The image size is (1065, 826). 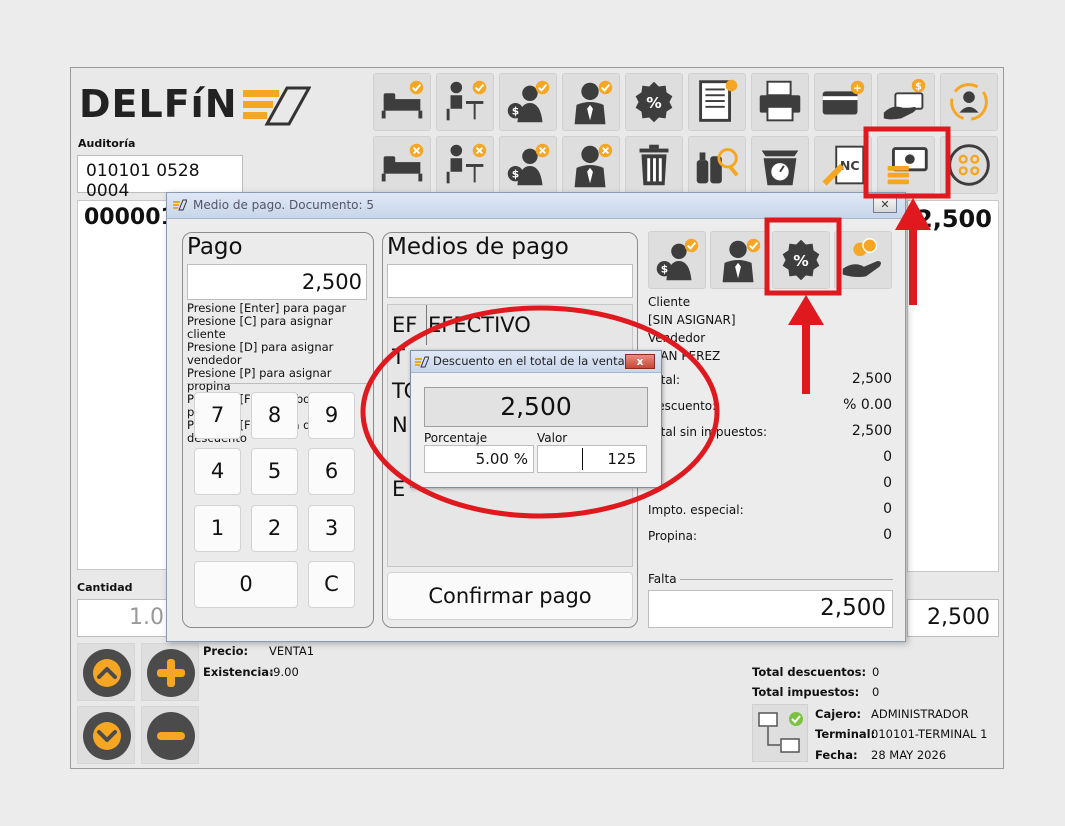 I want to click on more-options-button, so click(x=969, y=165).